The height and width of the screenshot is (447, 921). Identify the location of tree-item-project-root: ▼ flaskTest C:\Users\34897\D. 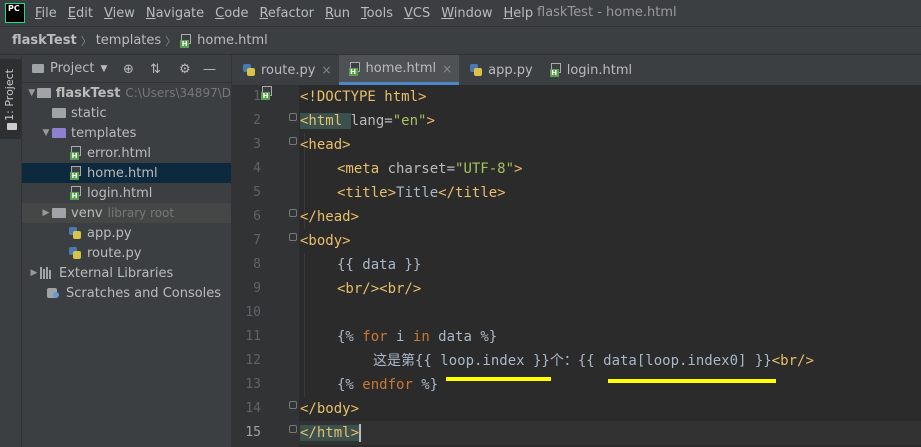
(126, 93).